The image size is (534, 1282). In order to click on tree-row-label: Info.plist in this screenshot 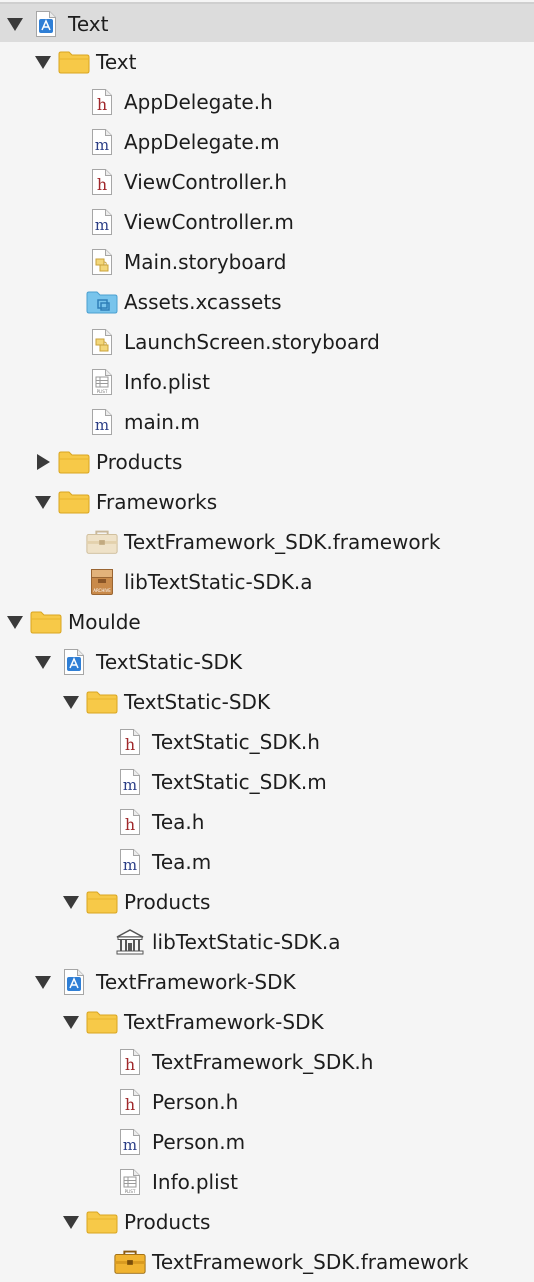, I will do `click(167, 382)`.